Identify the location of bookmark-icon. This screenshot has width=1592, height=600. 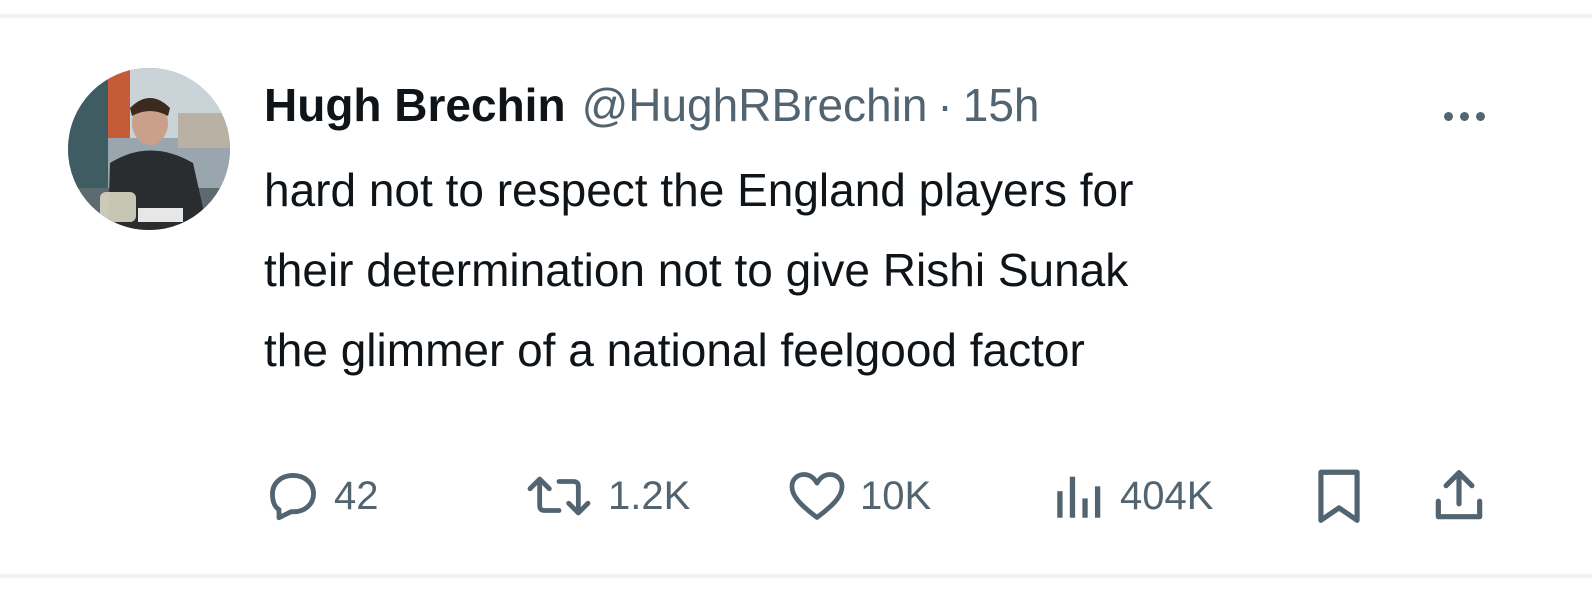
(1339, 496).